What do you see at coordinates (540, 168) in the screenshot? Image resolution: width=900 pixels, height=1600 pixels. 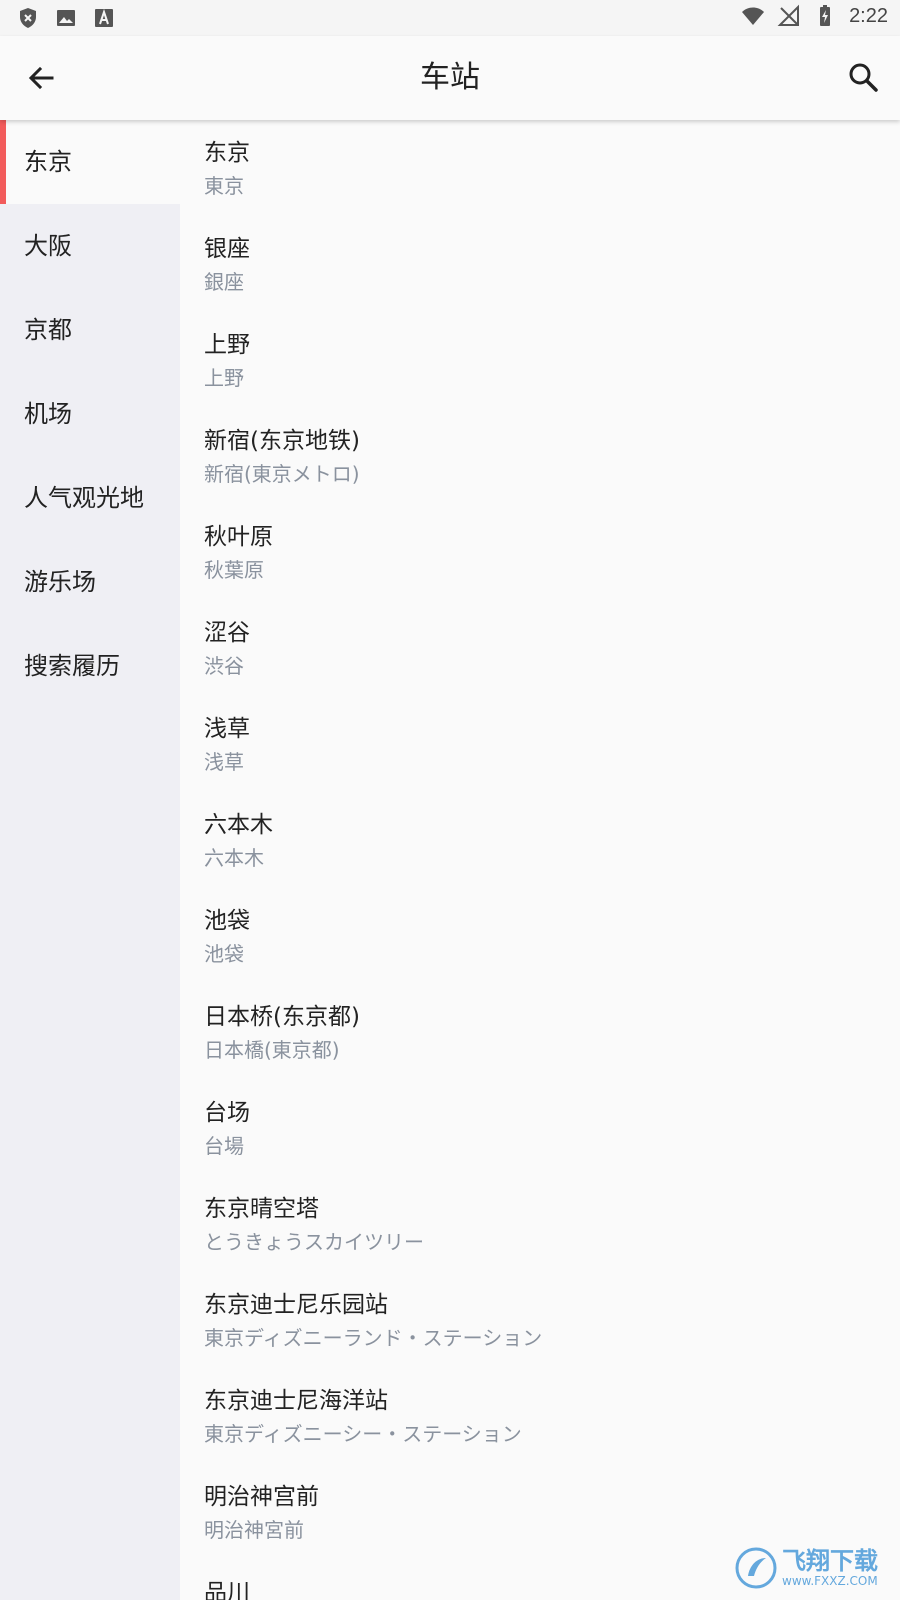 I see `station-item: 东京 東京` at bounding box center [540, 168].